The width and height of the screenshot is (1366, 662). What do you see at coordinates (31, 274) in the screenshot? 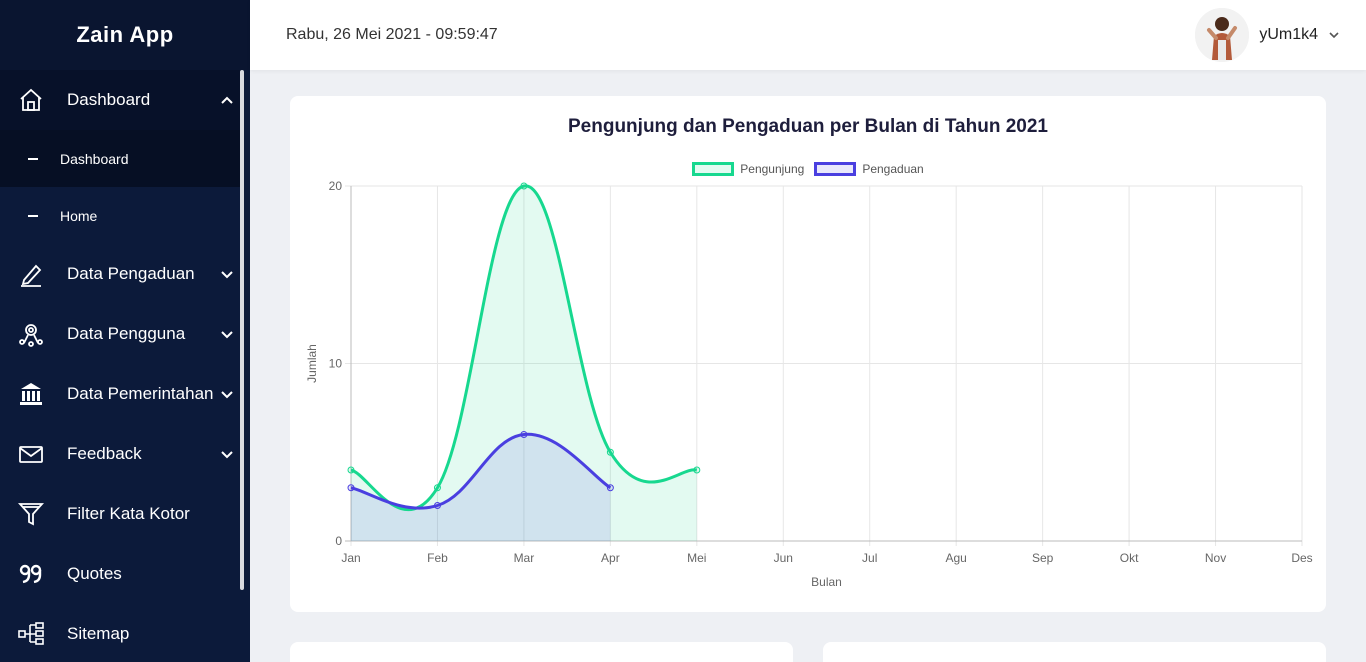
I see `pencil-icon` at bounding box center [31, 274].